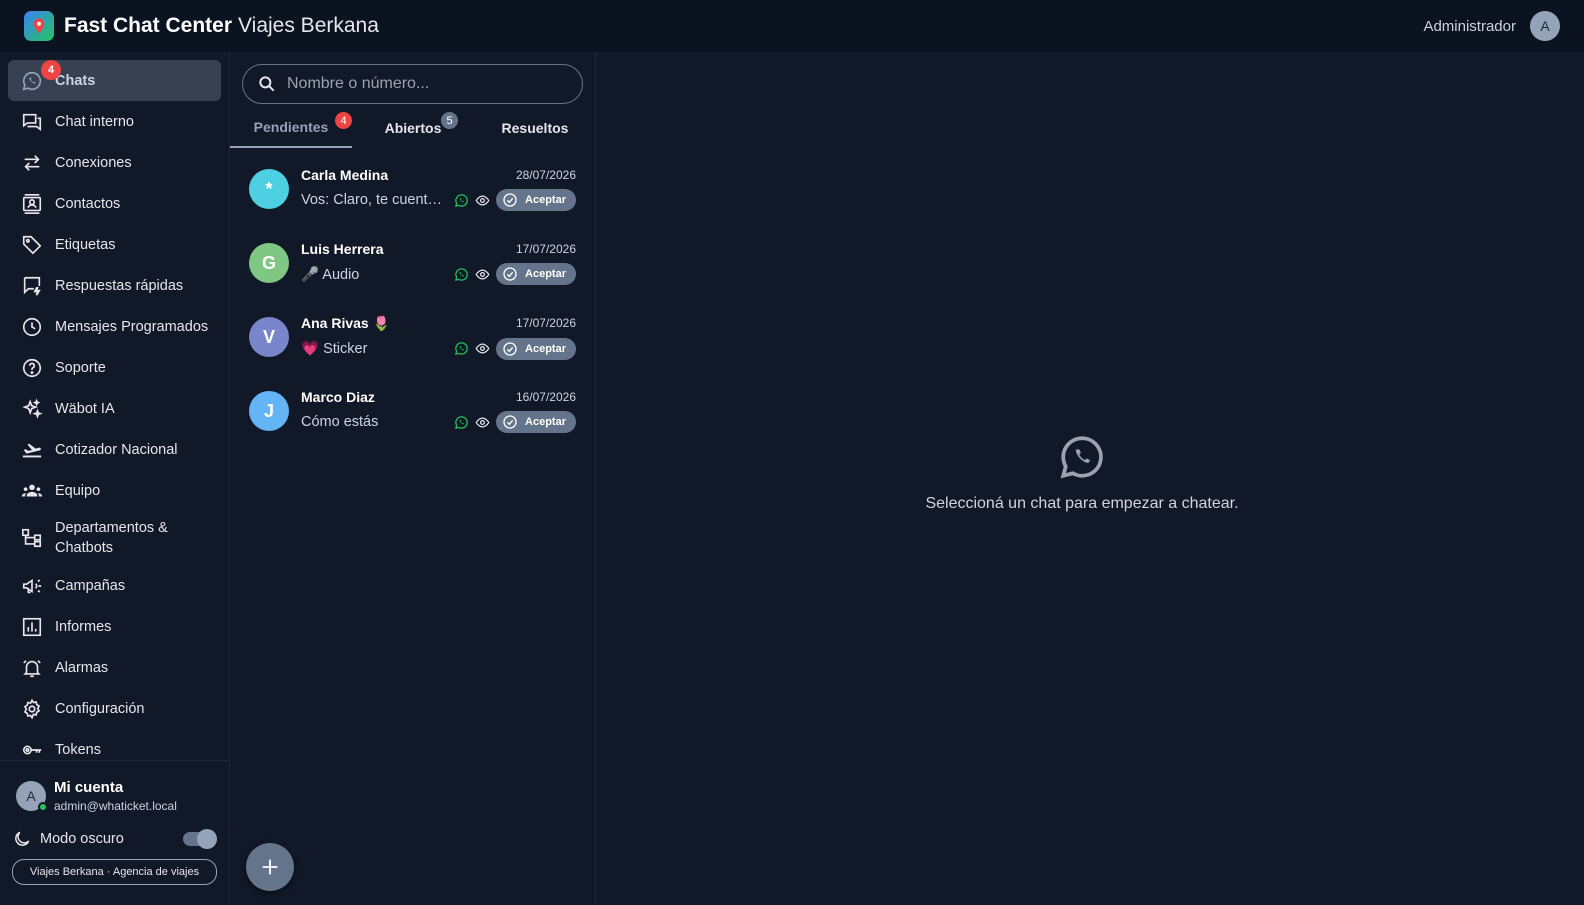 The height and width of the screenshot is (905, 1584). What do you see at coordinates (114, 244) in the screenshot?
I see `sidebar-item-etiquetas: Etiquetas` at bounding box center [114, 244].